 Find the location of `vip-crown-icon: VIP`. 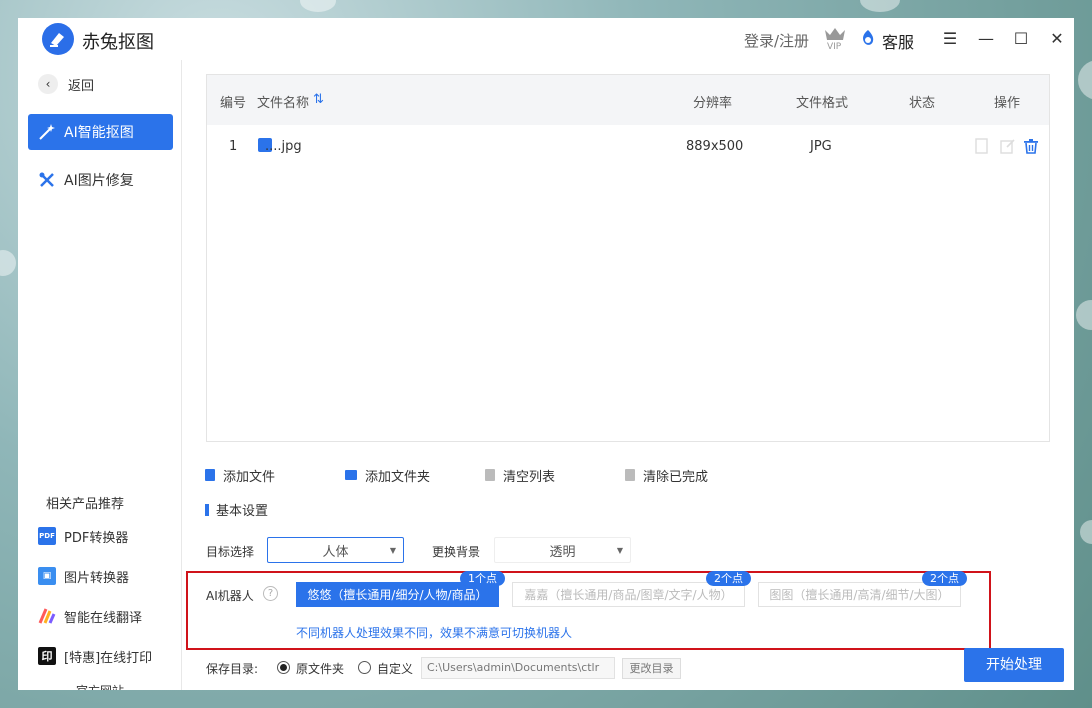

vip-crown-icon: VIP is located at coordinates (835, 38).